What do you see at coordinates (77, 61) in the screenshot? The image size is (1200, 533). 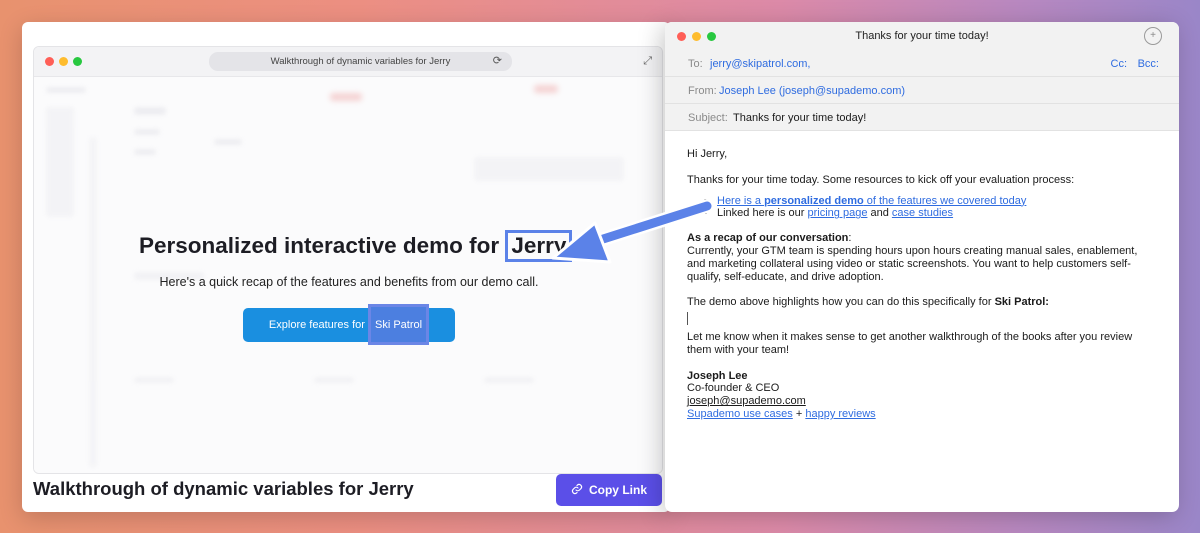 I see `zoom-dot` at bounding box center [77, 61].